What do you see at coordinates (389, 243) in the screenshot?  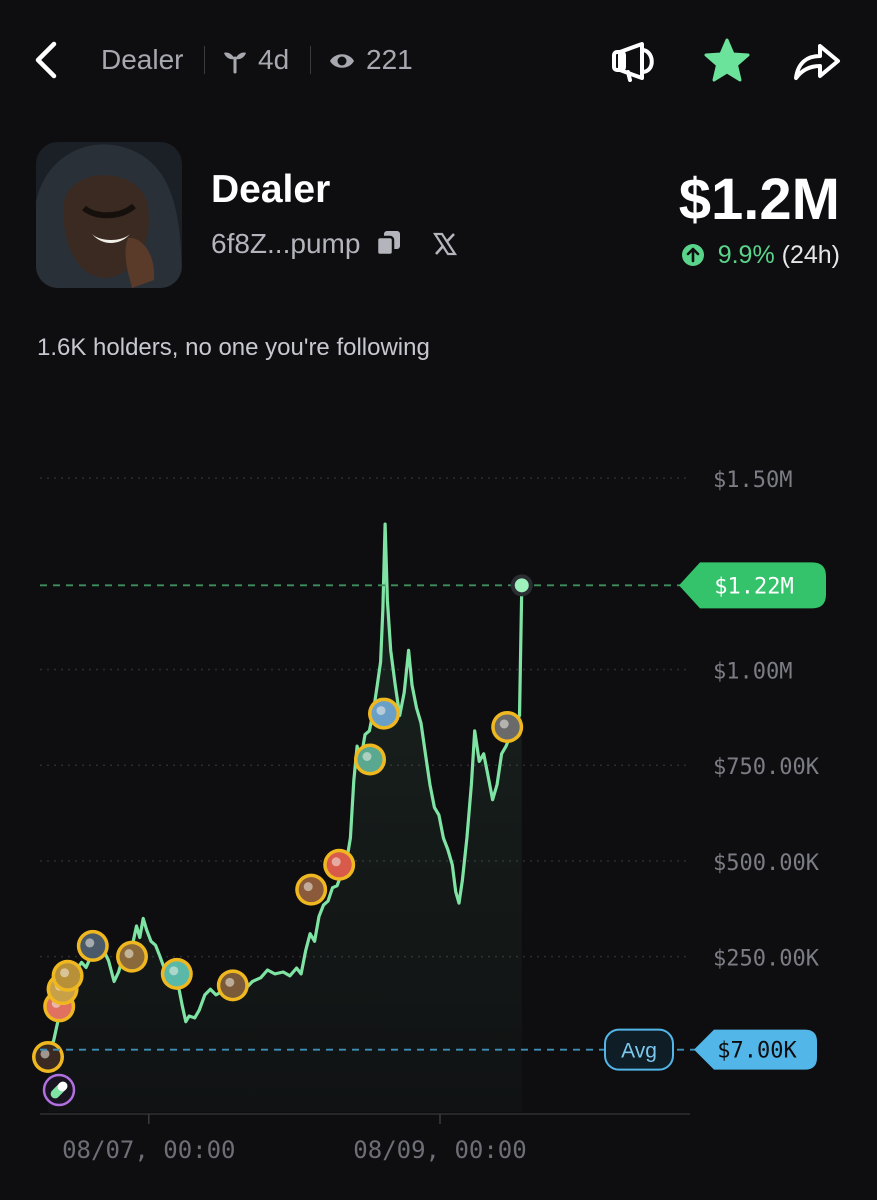 I see `copy-icon` at bounding box center [389, 243].